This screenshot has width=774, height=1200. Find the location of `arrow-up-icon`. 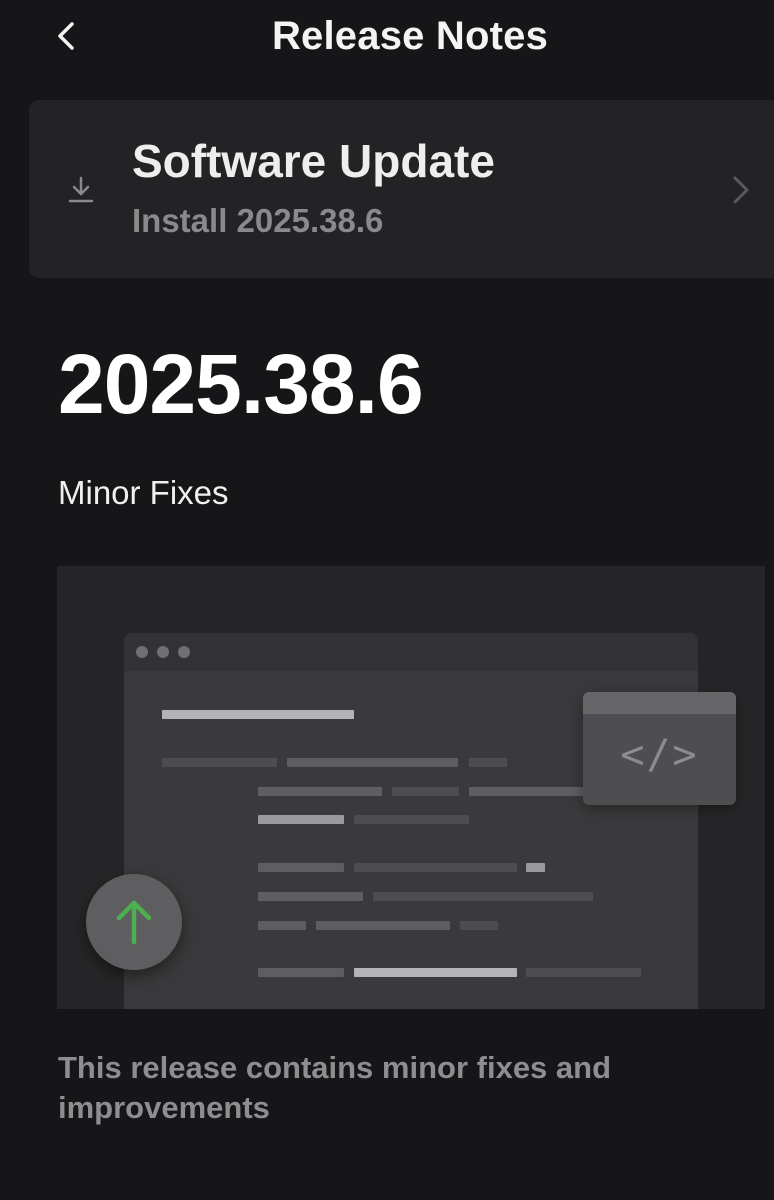

arrow-up-icon is located at coordinates (134, 922).